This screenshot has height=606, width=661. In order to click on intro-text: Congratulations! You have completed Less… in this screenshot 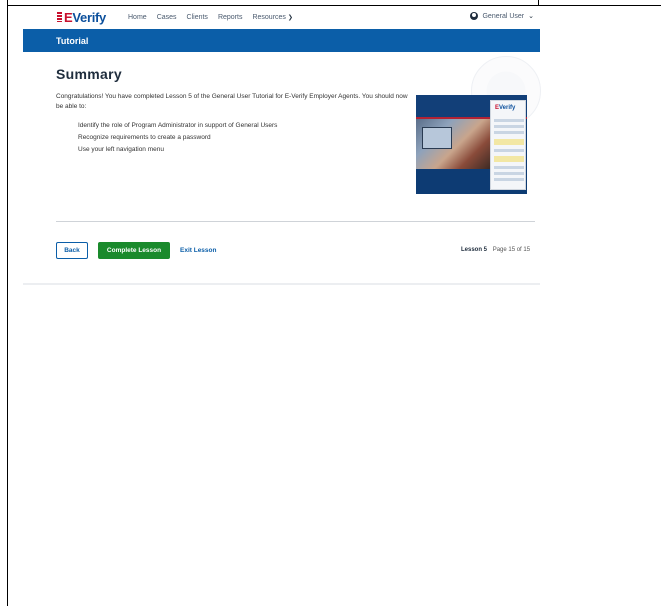, I will do `click(232, 101)`.